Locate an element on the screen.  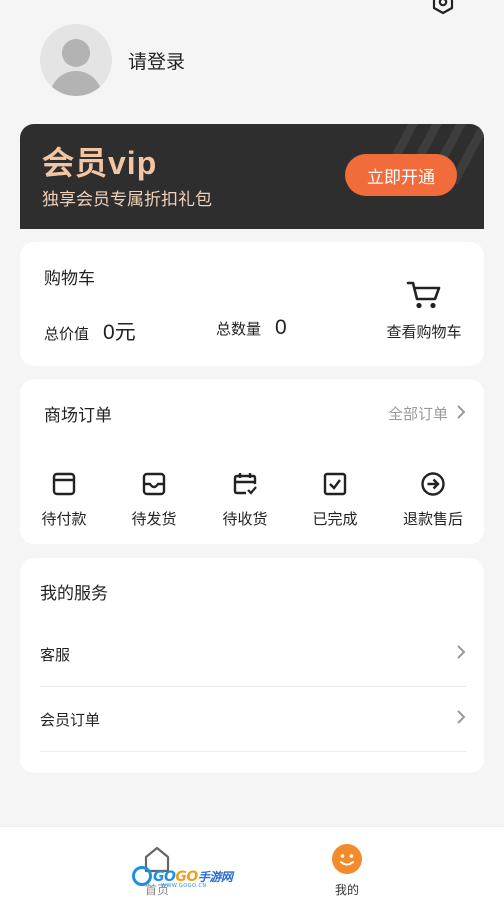
settings-button is located at coordinates (443, 9).